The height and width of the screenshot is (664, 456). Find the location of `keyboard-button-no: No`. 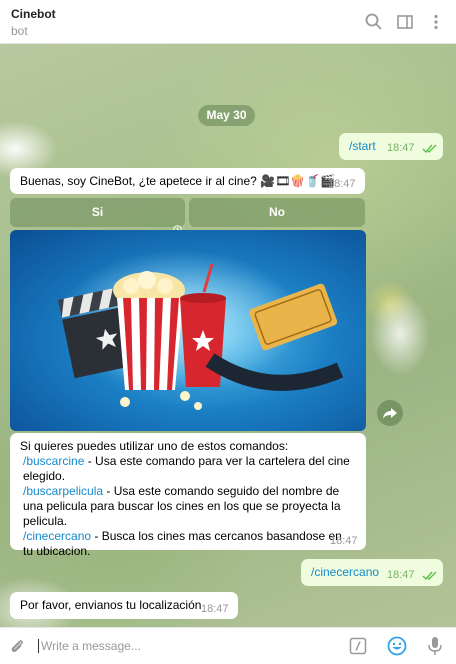

keyboard-button-no: No is located at coordinates (277, 212).